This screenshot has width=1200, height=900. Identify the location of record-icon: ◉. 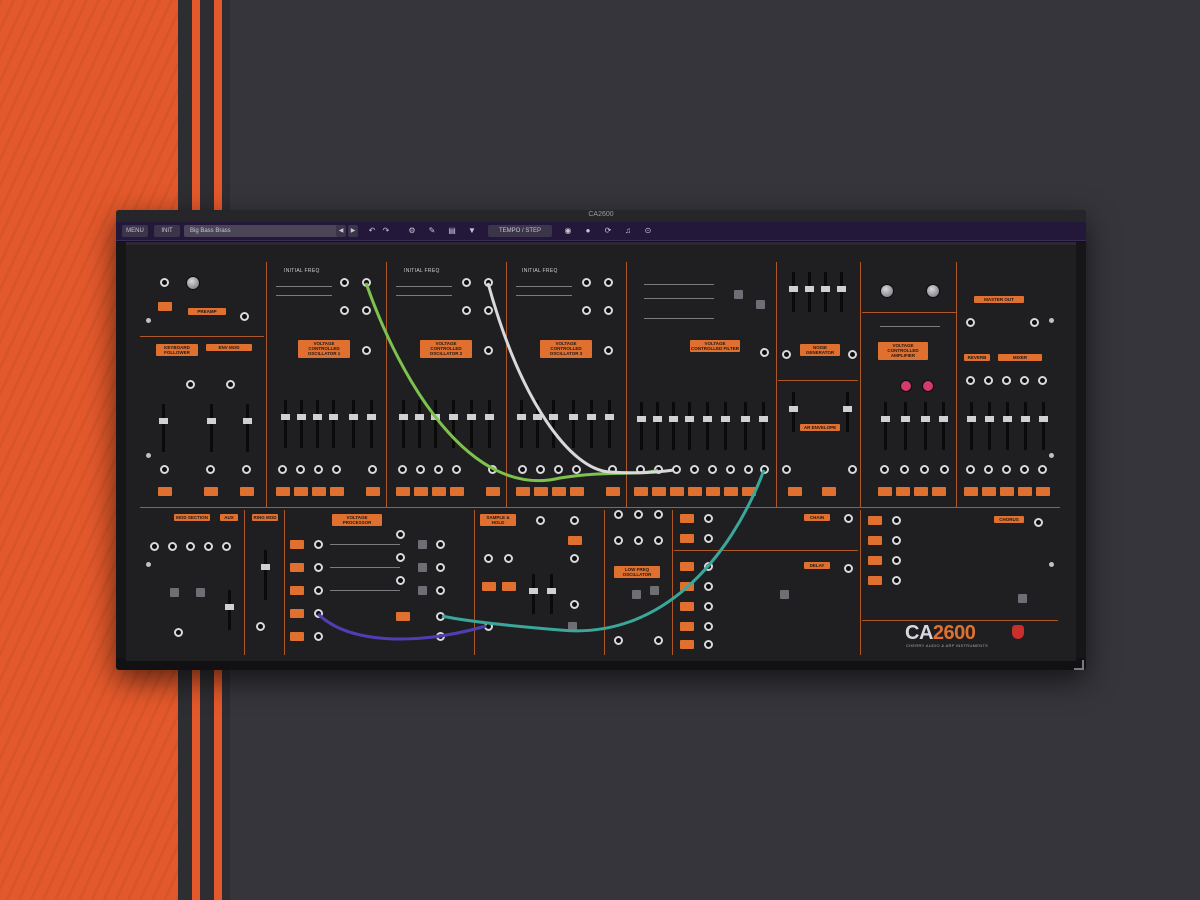
(568, 231).